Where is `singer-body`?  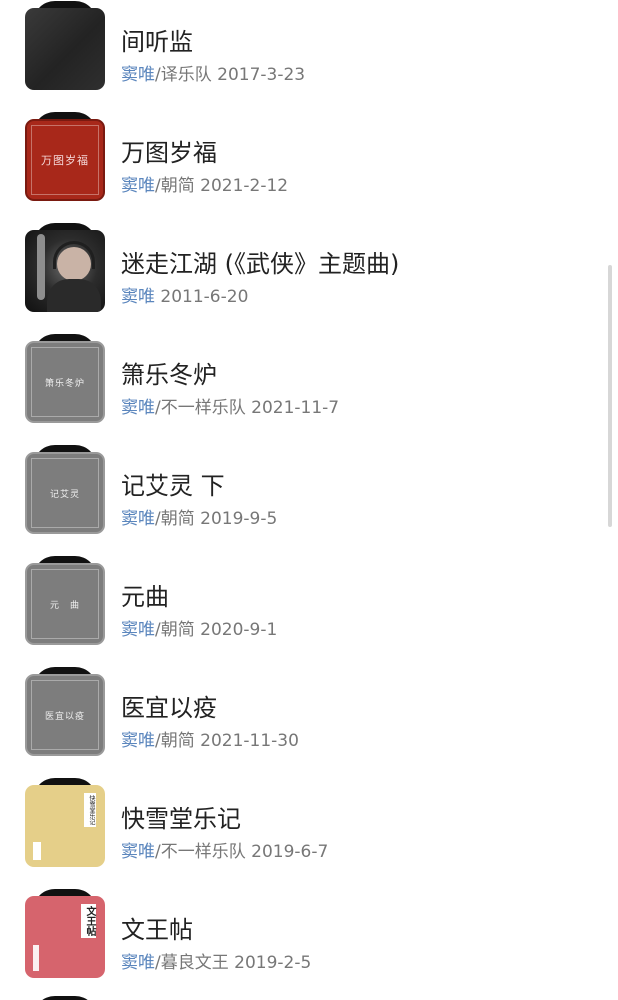 singer-body is located at coordinates (74, 295).